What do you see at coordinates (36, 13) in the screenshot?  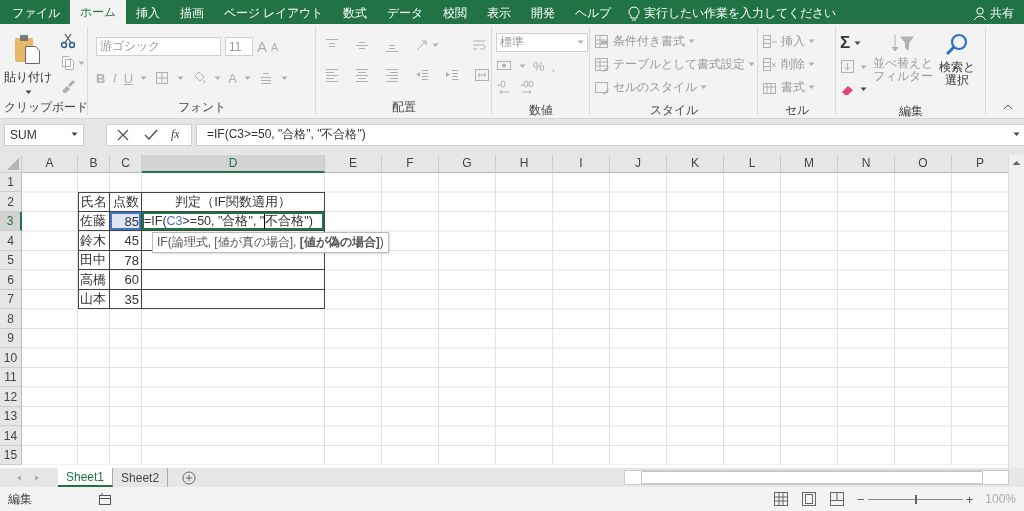 I see `ribbon-tab: ファイル` at bounding box center [36, 13].